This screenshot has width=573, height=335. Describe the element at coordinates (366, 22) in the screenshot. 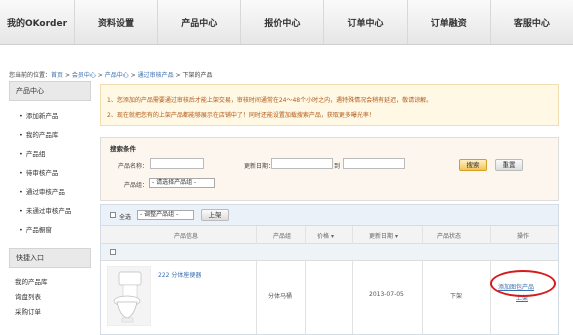

I see `nav-order-center: 订单中心` at that location.